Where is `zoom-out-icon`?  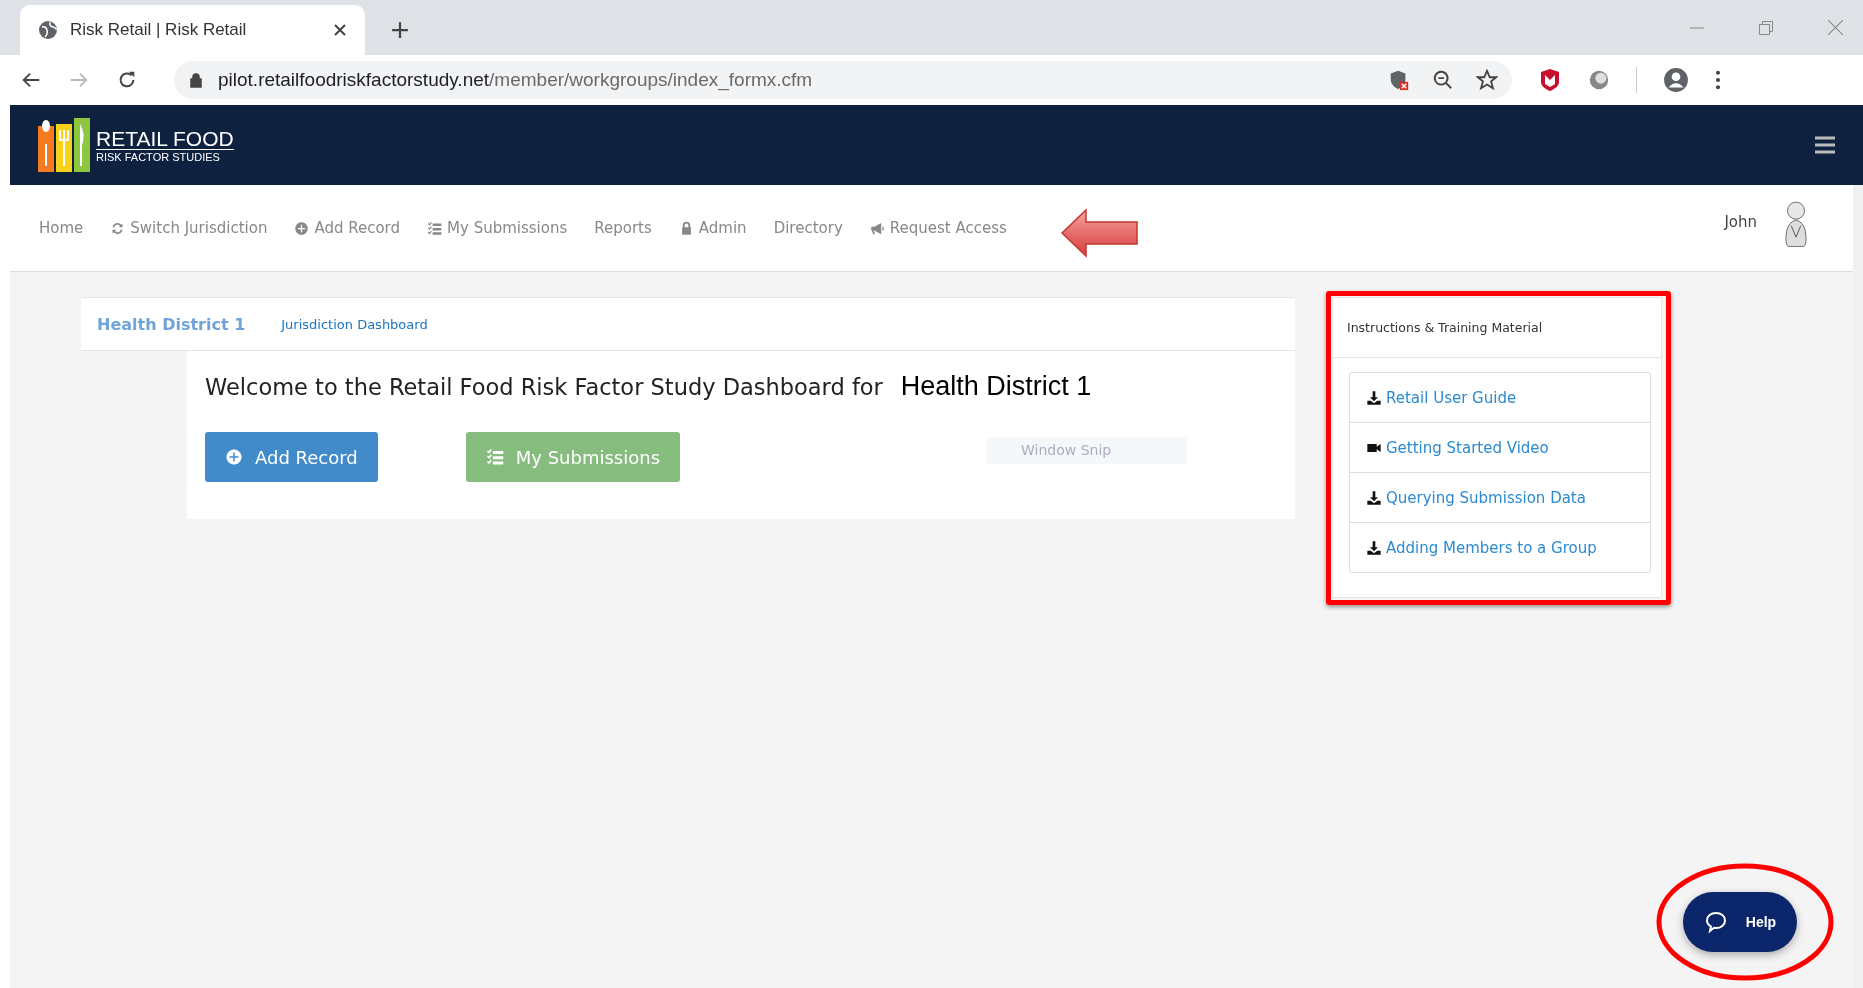 zoom-out-icon is located at coordinates (1443, 80).